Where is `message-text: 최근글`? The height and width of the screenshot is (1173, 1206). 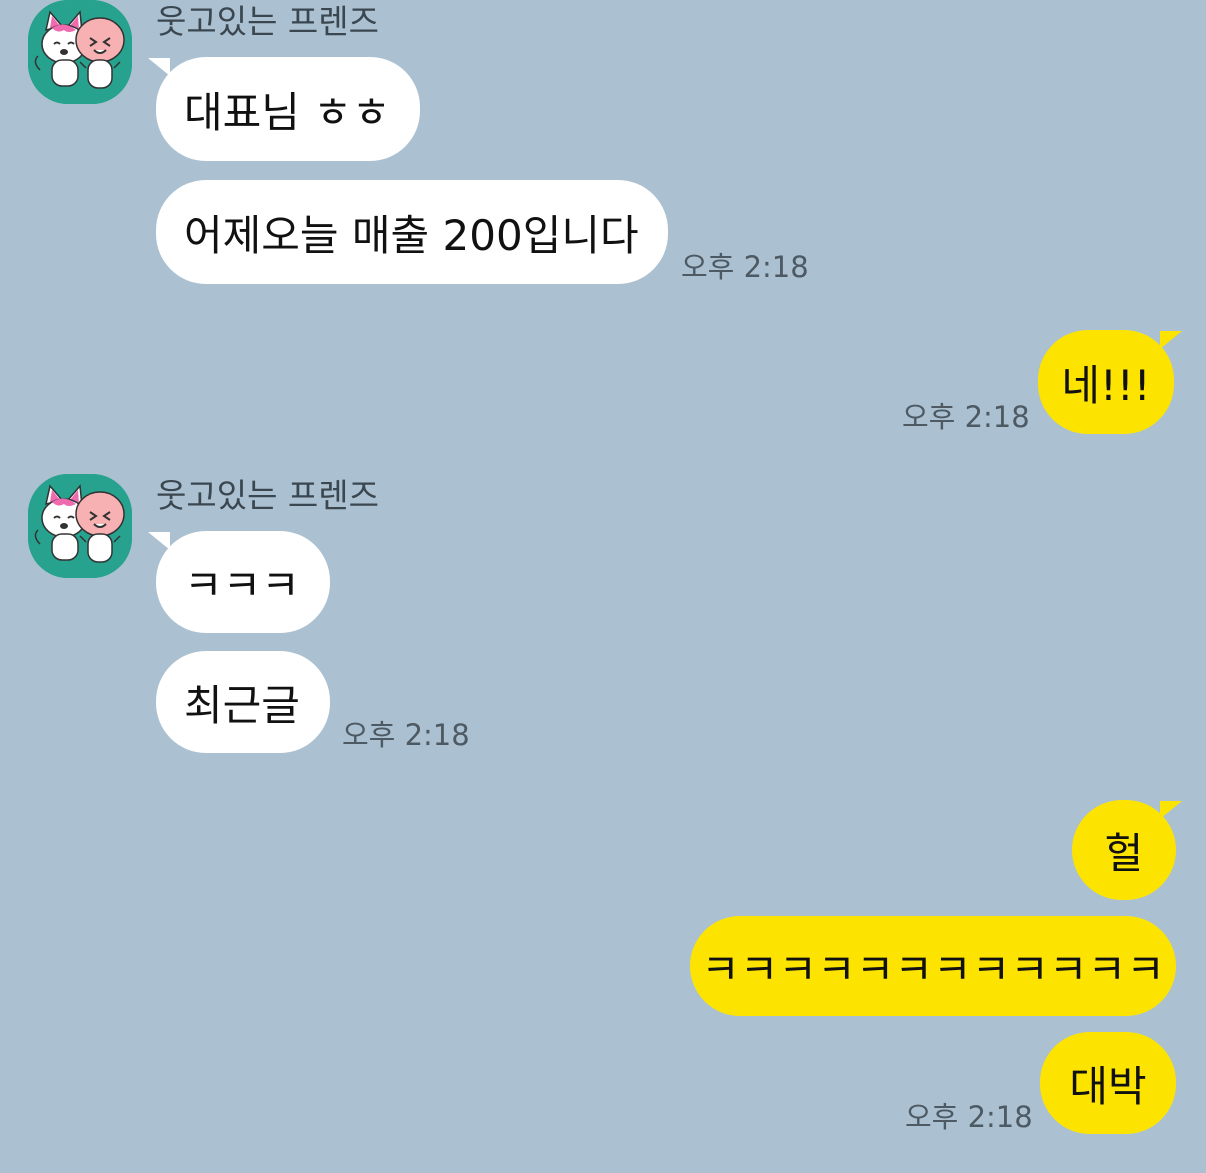
message-text: 최근글 is located at coordinates (242, 705).